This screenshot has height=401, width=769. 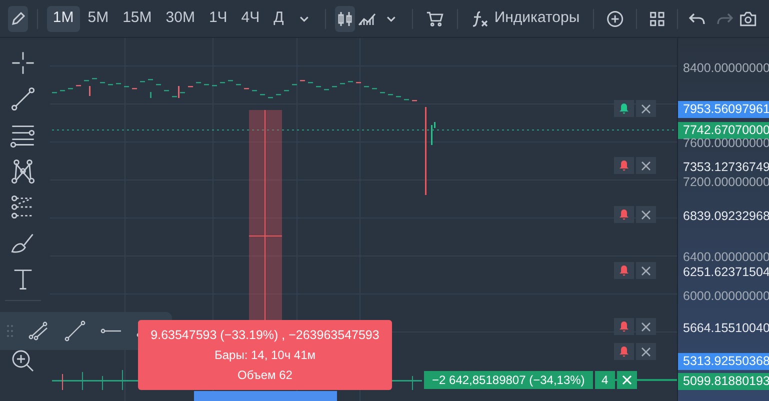 What do you see at coordinates (723, 130) in the screenshot?
I see `price-label: 7742.67070000` at bounding box center [723, 130].